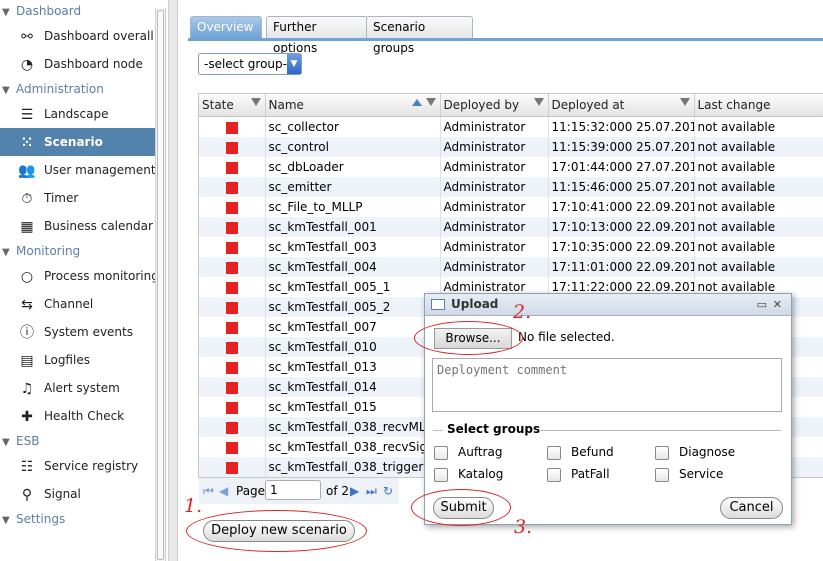 The image size is (823, 561). I want to click on column-header-deployed-at: Deployed at, so click(621, 105).